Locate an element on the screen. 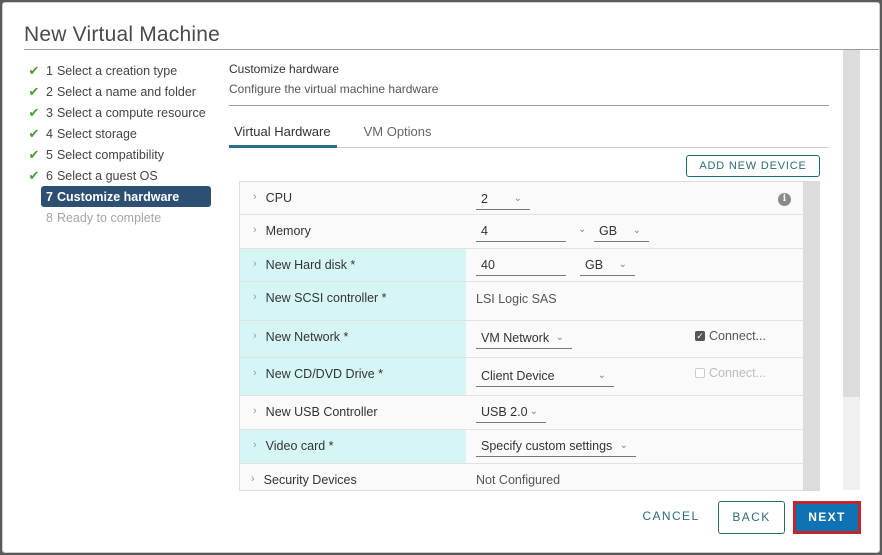  hardware-list-scrollbar is located at coordinates (811, 336).